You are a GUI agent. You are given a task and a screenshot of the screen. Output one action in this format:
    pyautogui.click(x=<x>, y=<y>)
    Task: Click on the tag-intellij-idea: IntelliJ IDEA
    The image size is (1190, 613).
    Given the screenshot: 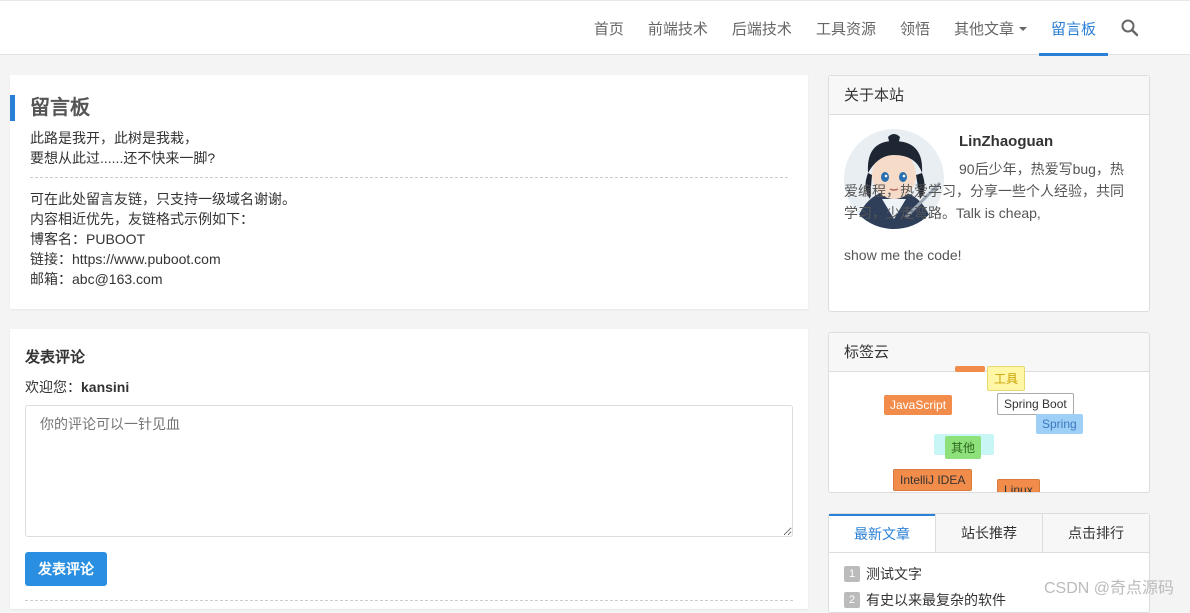 What is the action you would take?
    pyautogui.click(x=933, y=480)
    